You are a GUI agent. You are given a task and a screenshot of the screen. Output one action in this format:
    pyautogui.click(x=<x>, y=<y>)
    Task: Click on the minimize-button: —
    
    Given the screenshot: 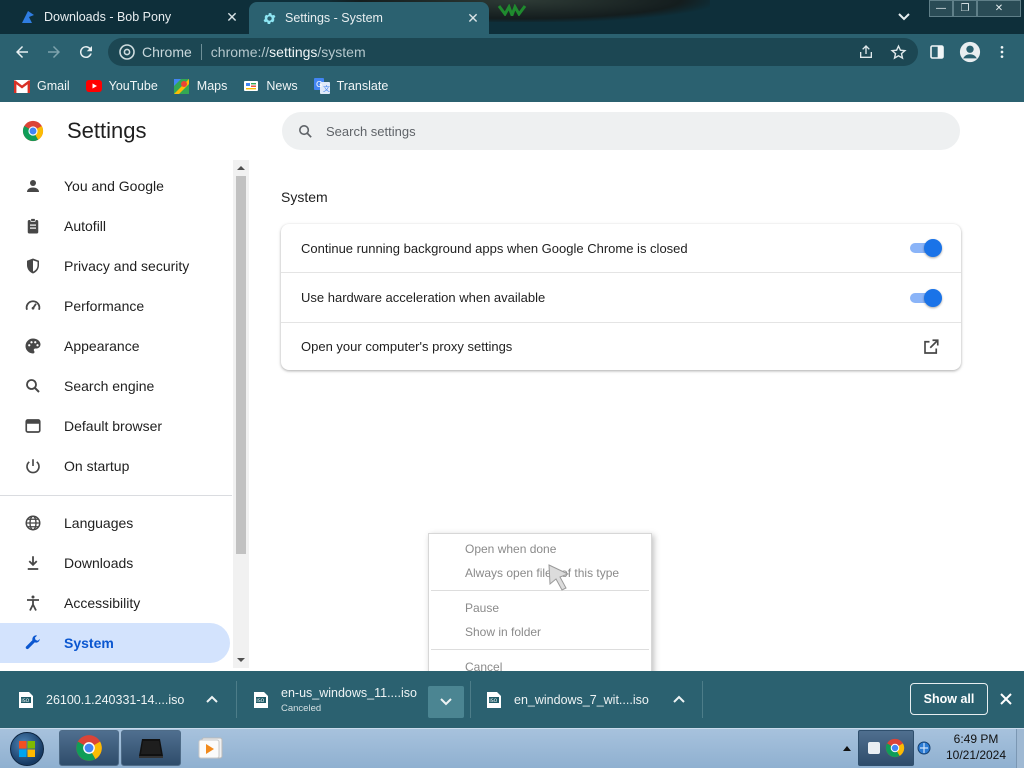 What is the action you would take?
    pyautogui.click(x=941, y=8)
    